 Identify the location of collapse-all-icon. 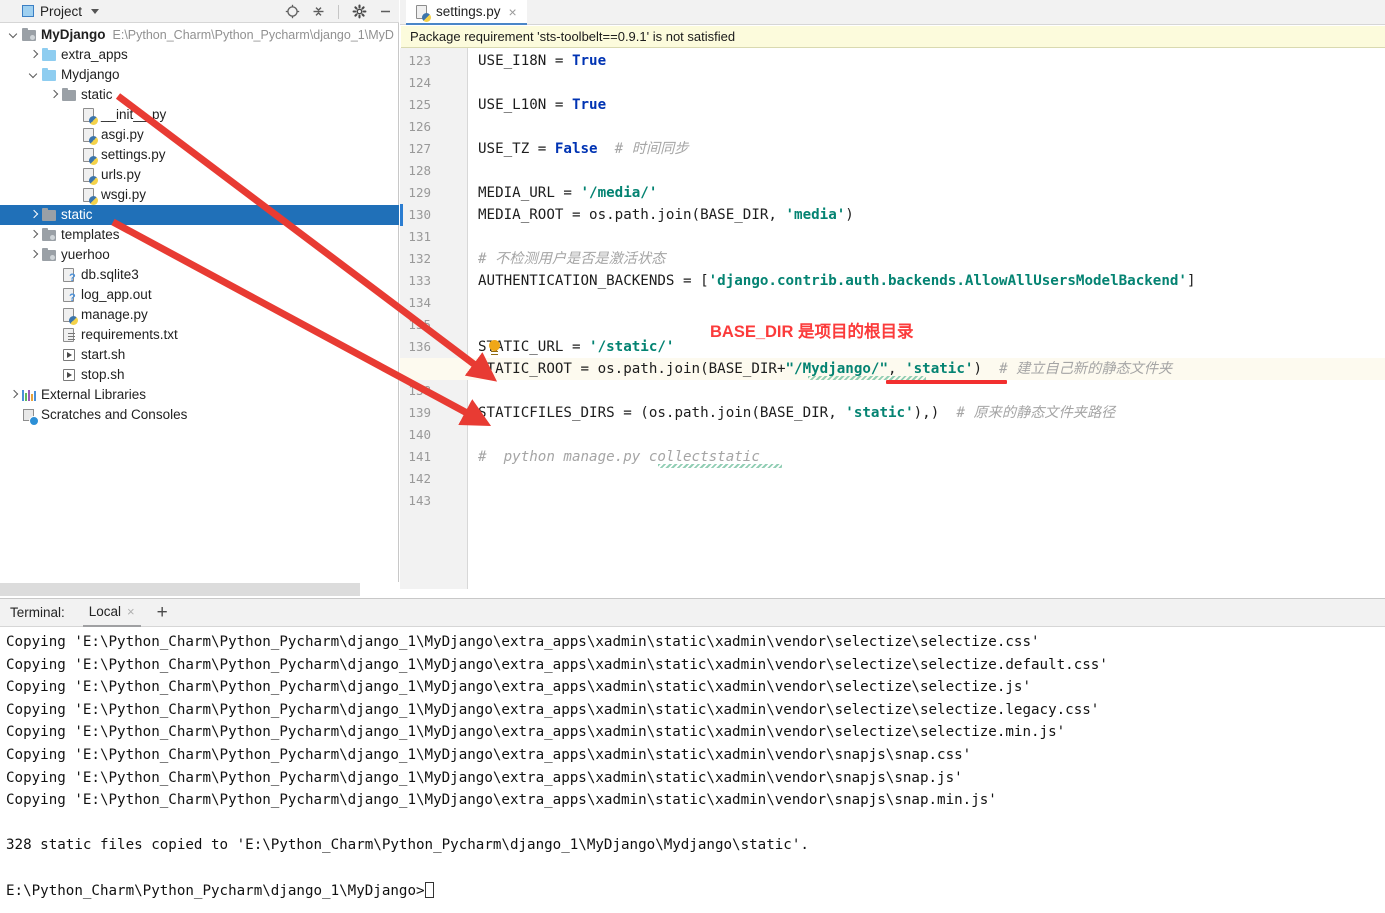
(318, 12).